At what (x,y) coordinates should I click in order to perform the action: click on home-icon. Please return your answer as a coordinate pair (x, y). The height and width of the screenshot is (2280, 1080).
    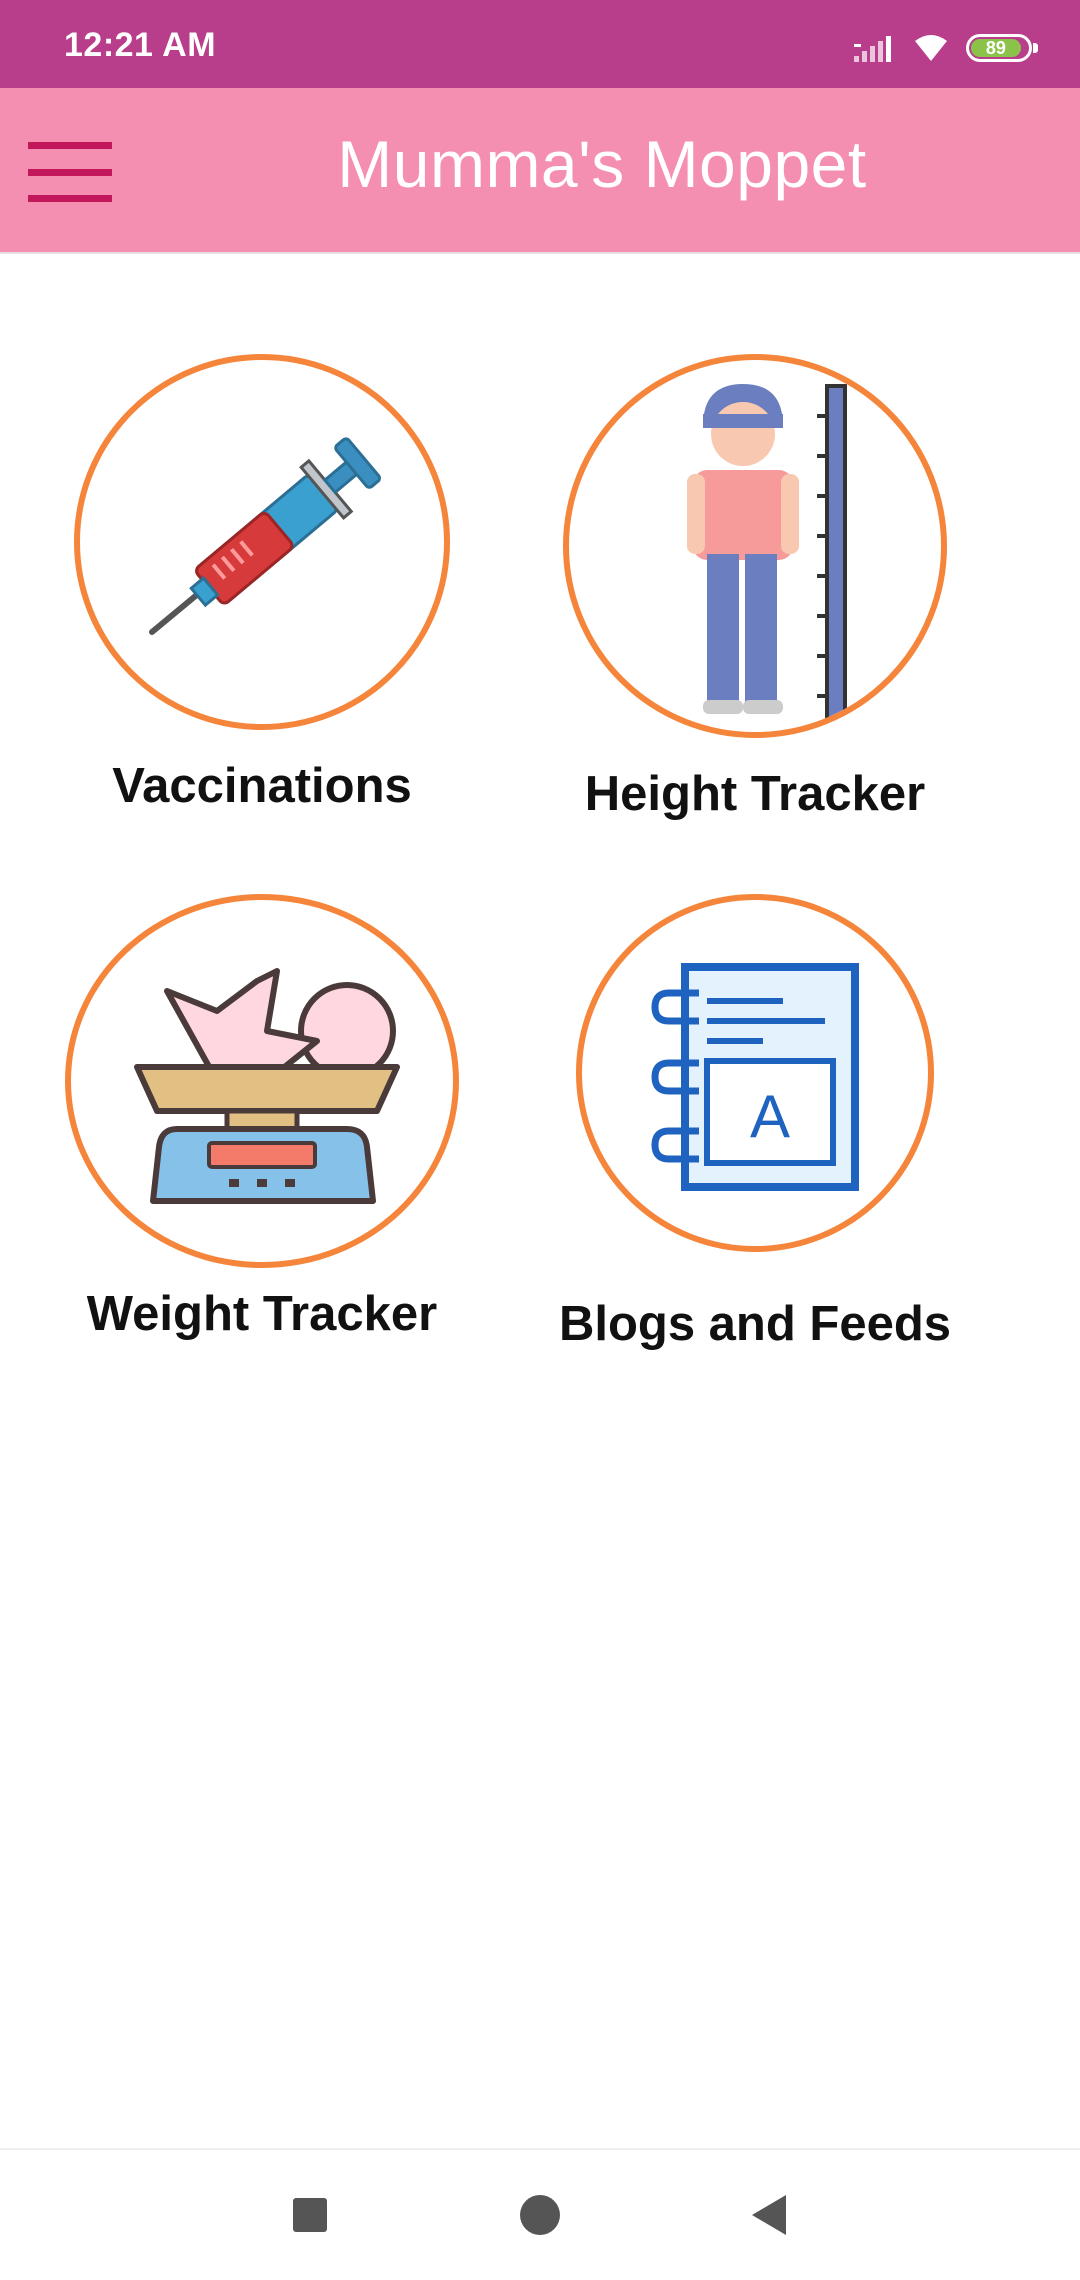
    Looking at the image, I should click on (540, 2215).